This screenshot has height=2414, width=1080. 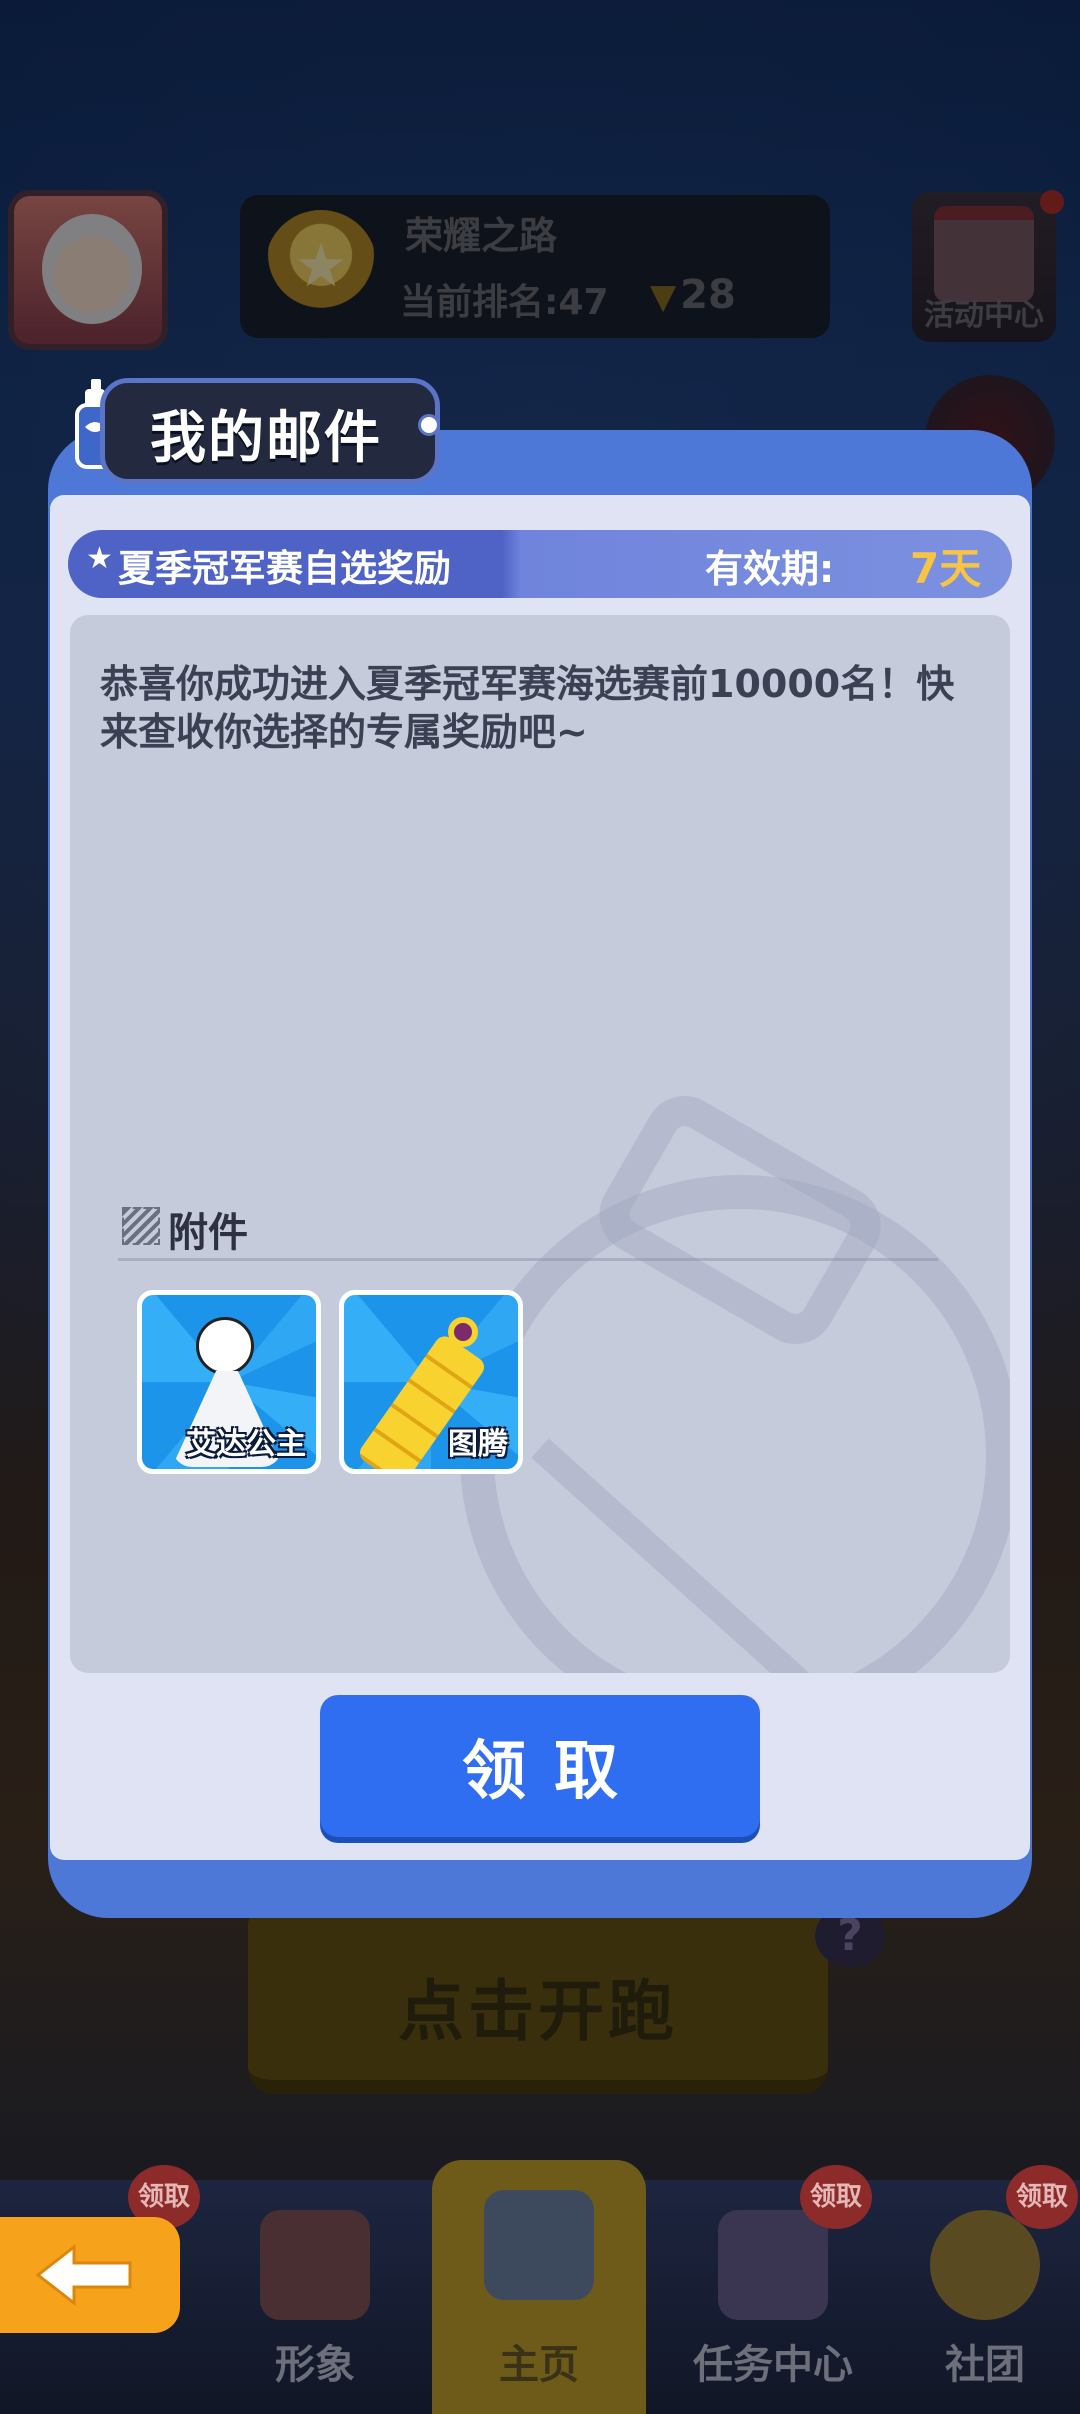 I want to click on attachment-icon, so click(x=141, y=1226).